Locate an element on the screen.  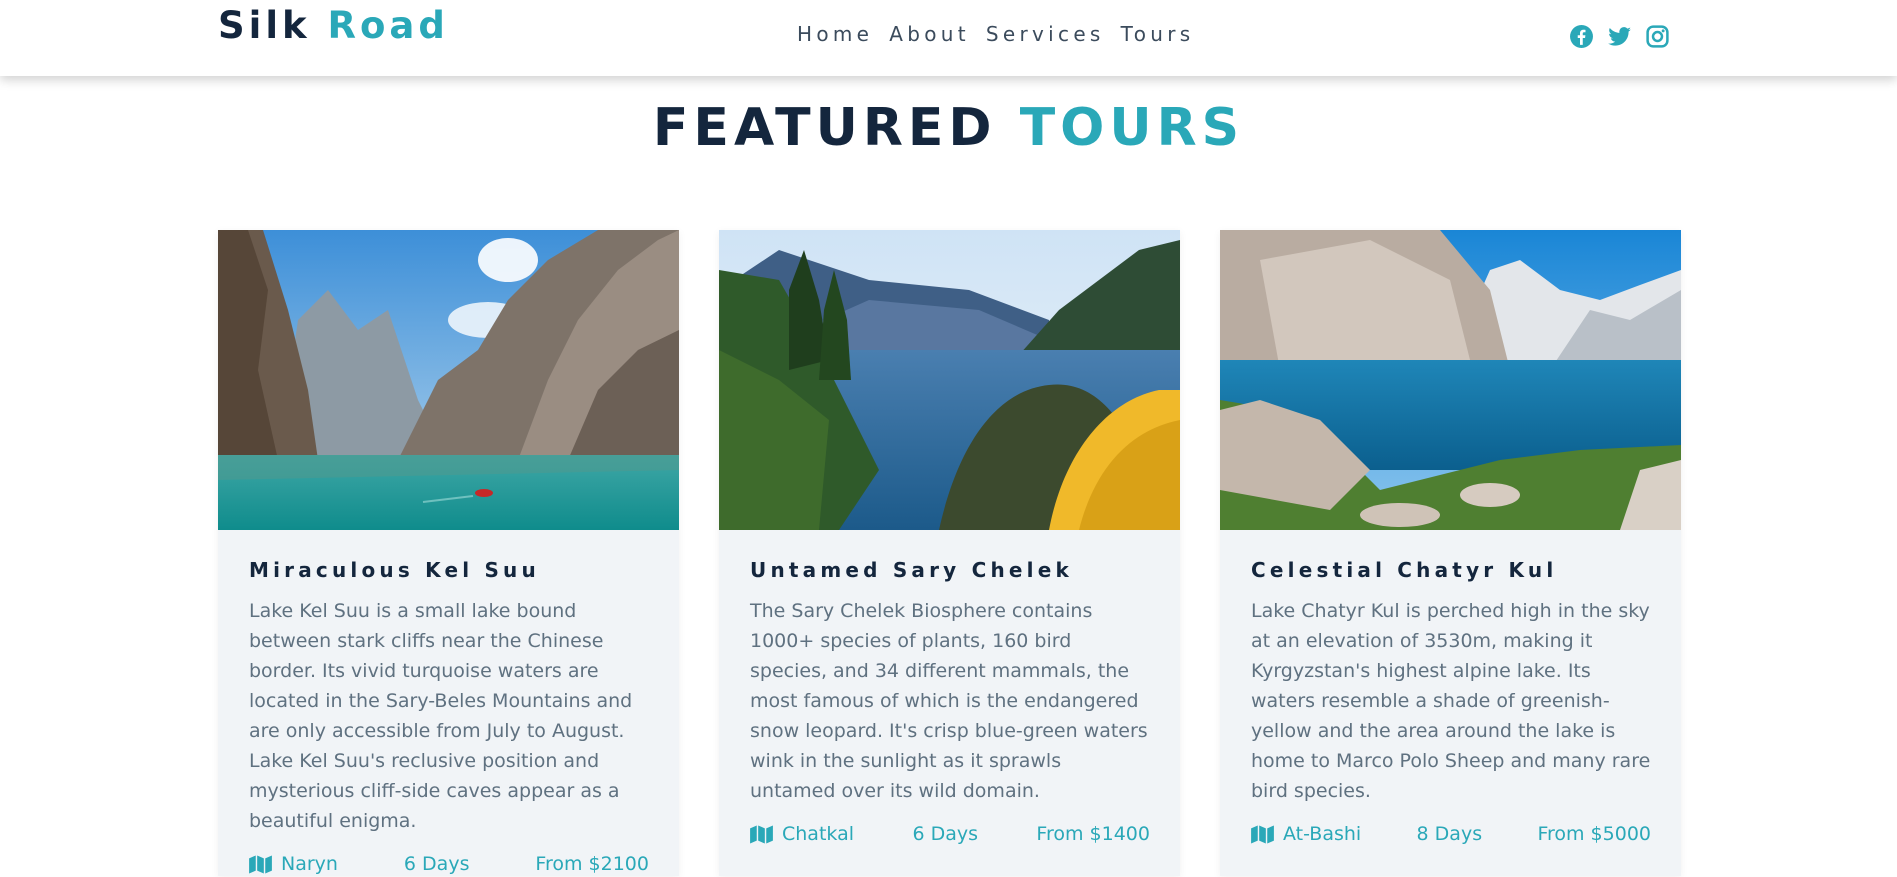
tour-location: Naryn is located at coordinates (293, 863).